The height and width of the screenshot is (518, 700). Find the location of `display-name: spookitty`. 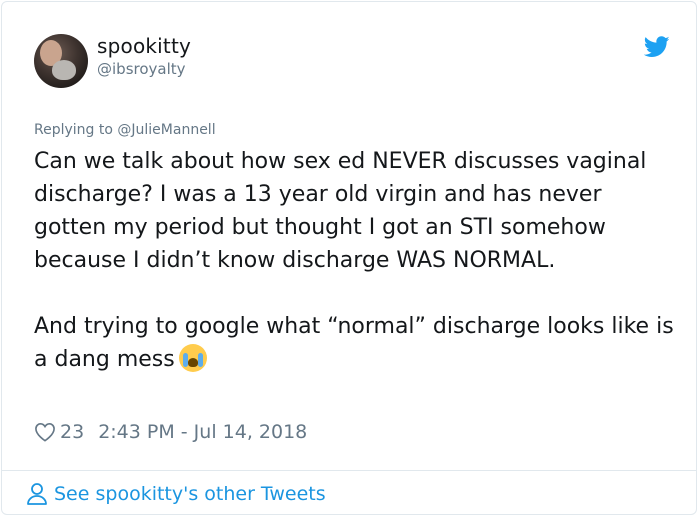

display-name: spookitty is located at coordinates (144, 46).